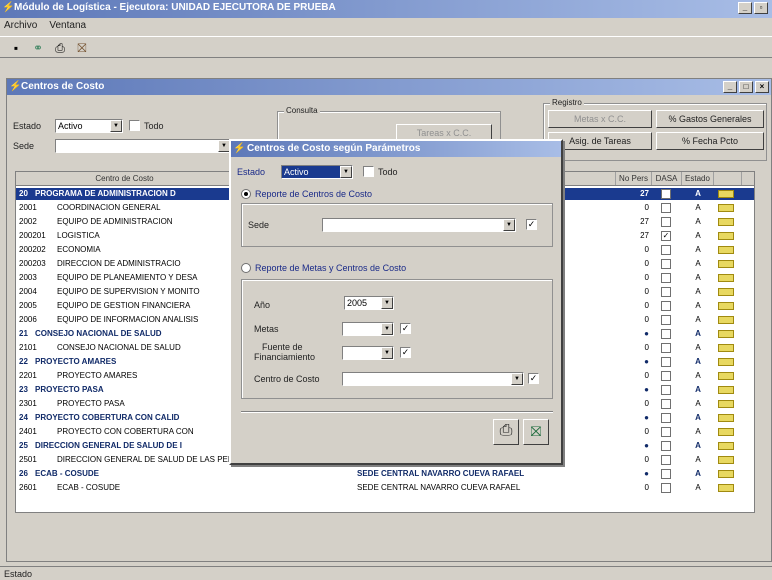 This screenshot has height=580, width=772. What do you see at coordinates (762, 87) in the screenshot?
I see `window-close-button: ×` at bounding box center [762, 87].